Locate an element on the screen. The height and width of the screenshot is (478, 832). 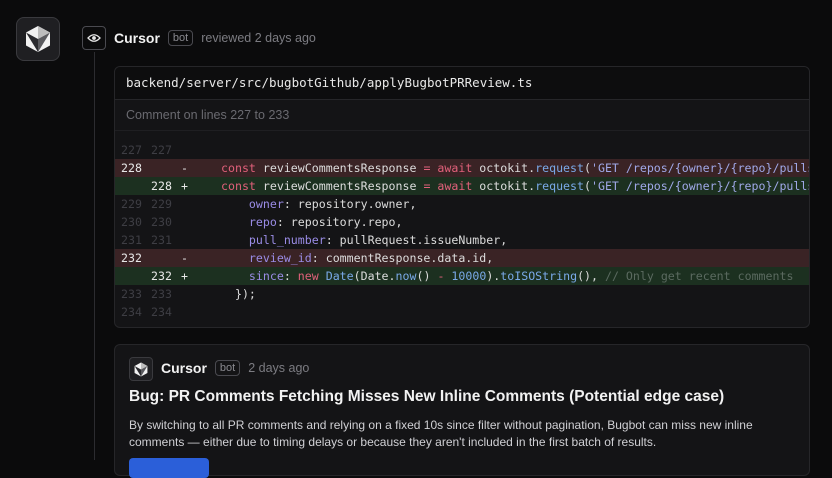
code-token: since is located at coordinates (266, 276).